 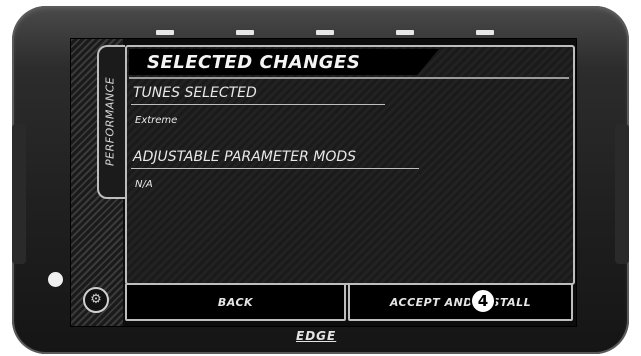 I want to click on title-bar: SELECTED CHANGES, so click(x=284, y=62).